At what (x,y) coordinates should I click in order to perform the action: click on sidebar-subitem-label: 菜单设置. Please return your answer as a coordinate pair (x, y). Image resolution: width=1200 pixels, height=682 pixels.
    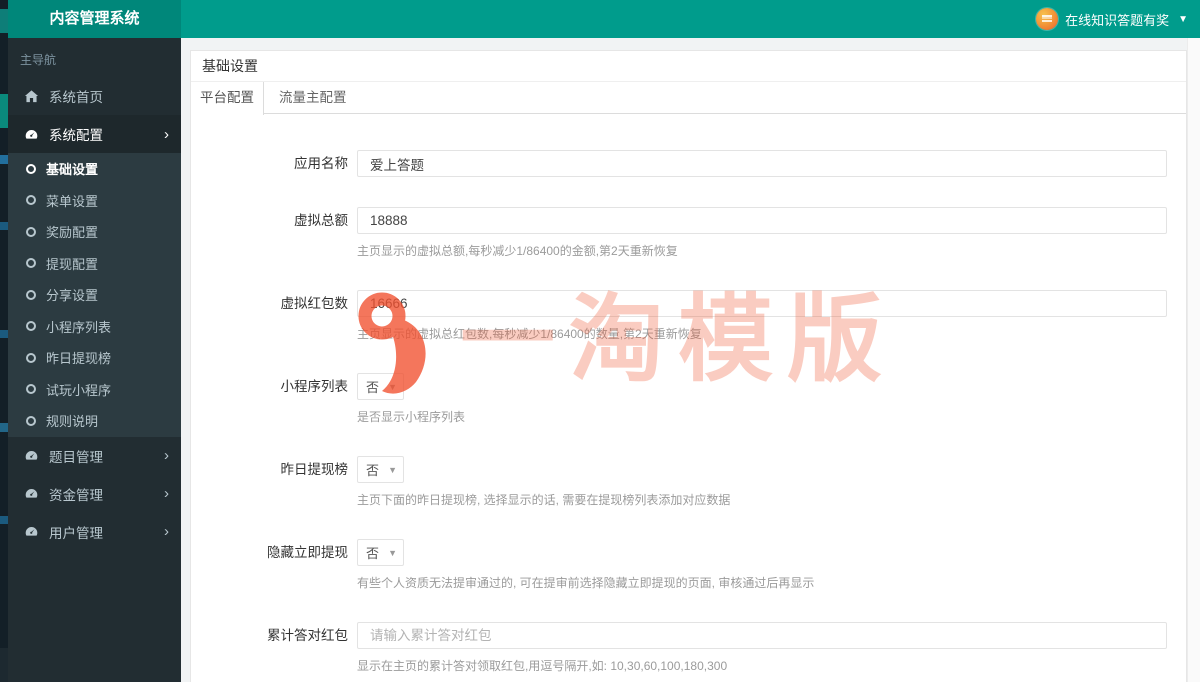
    Looking at the image, I should click on (72, 201).